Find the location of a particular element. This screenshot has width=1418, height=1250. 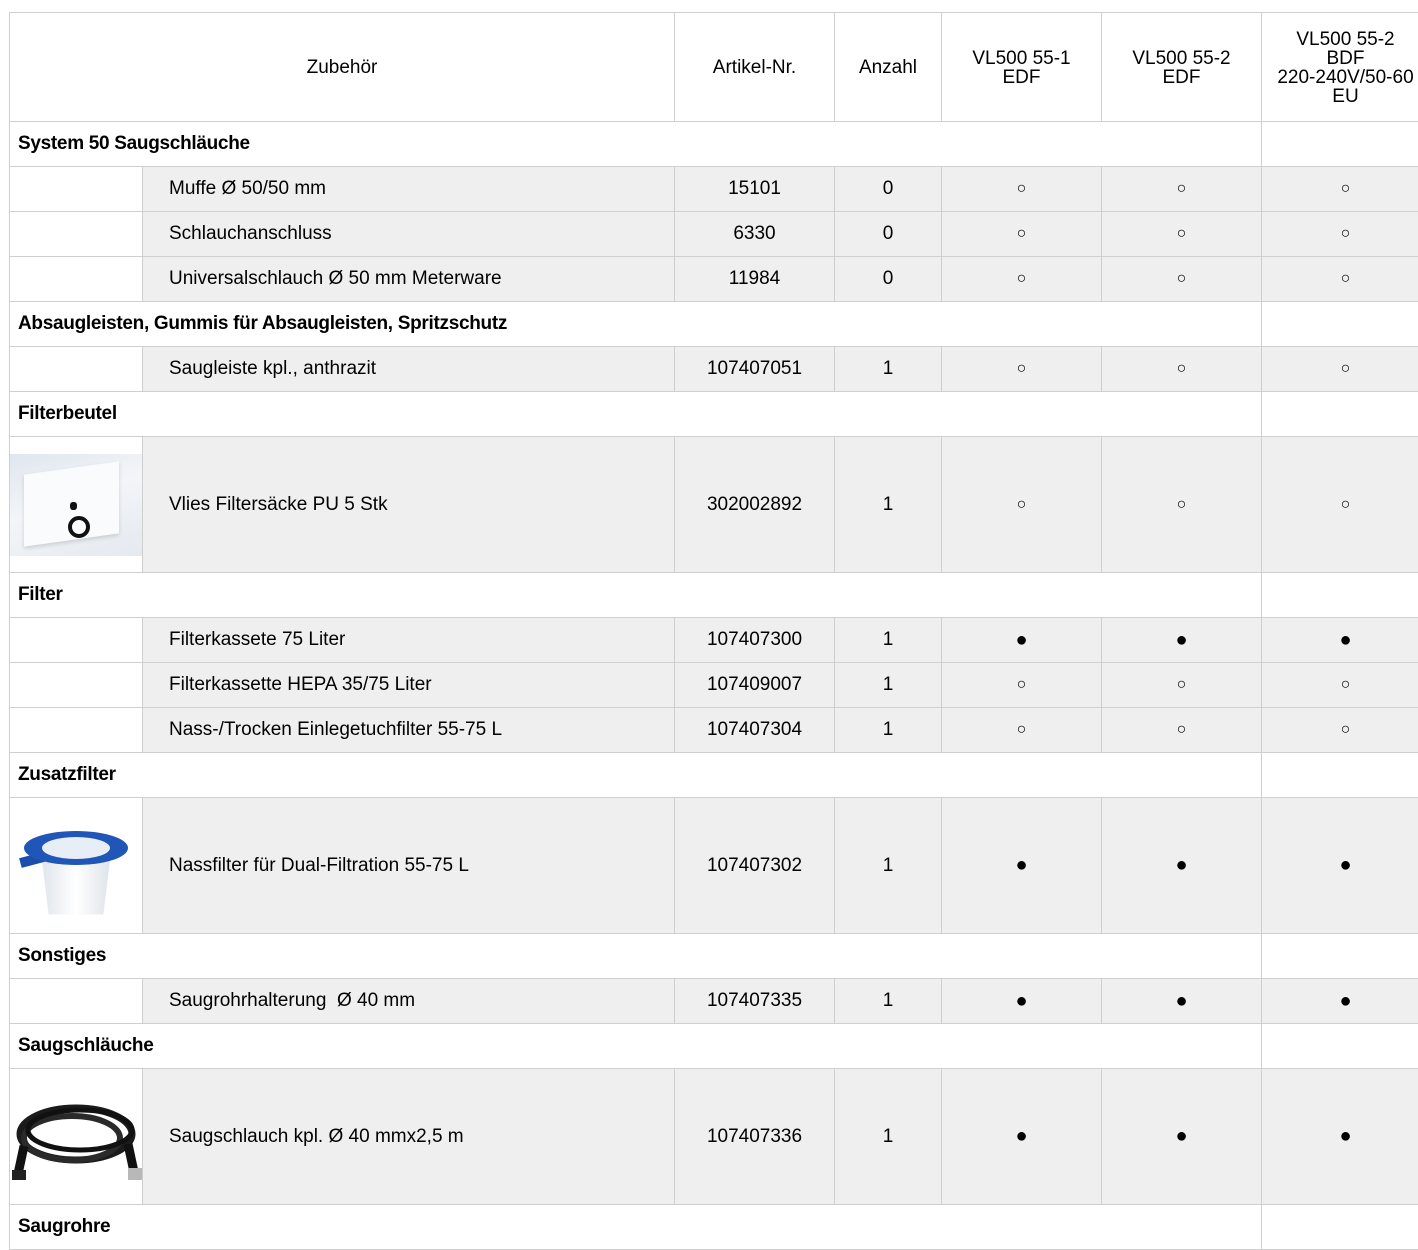

header-zubehoer: Zubehör is located at coordinates (342, 67).